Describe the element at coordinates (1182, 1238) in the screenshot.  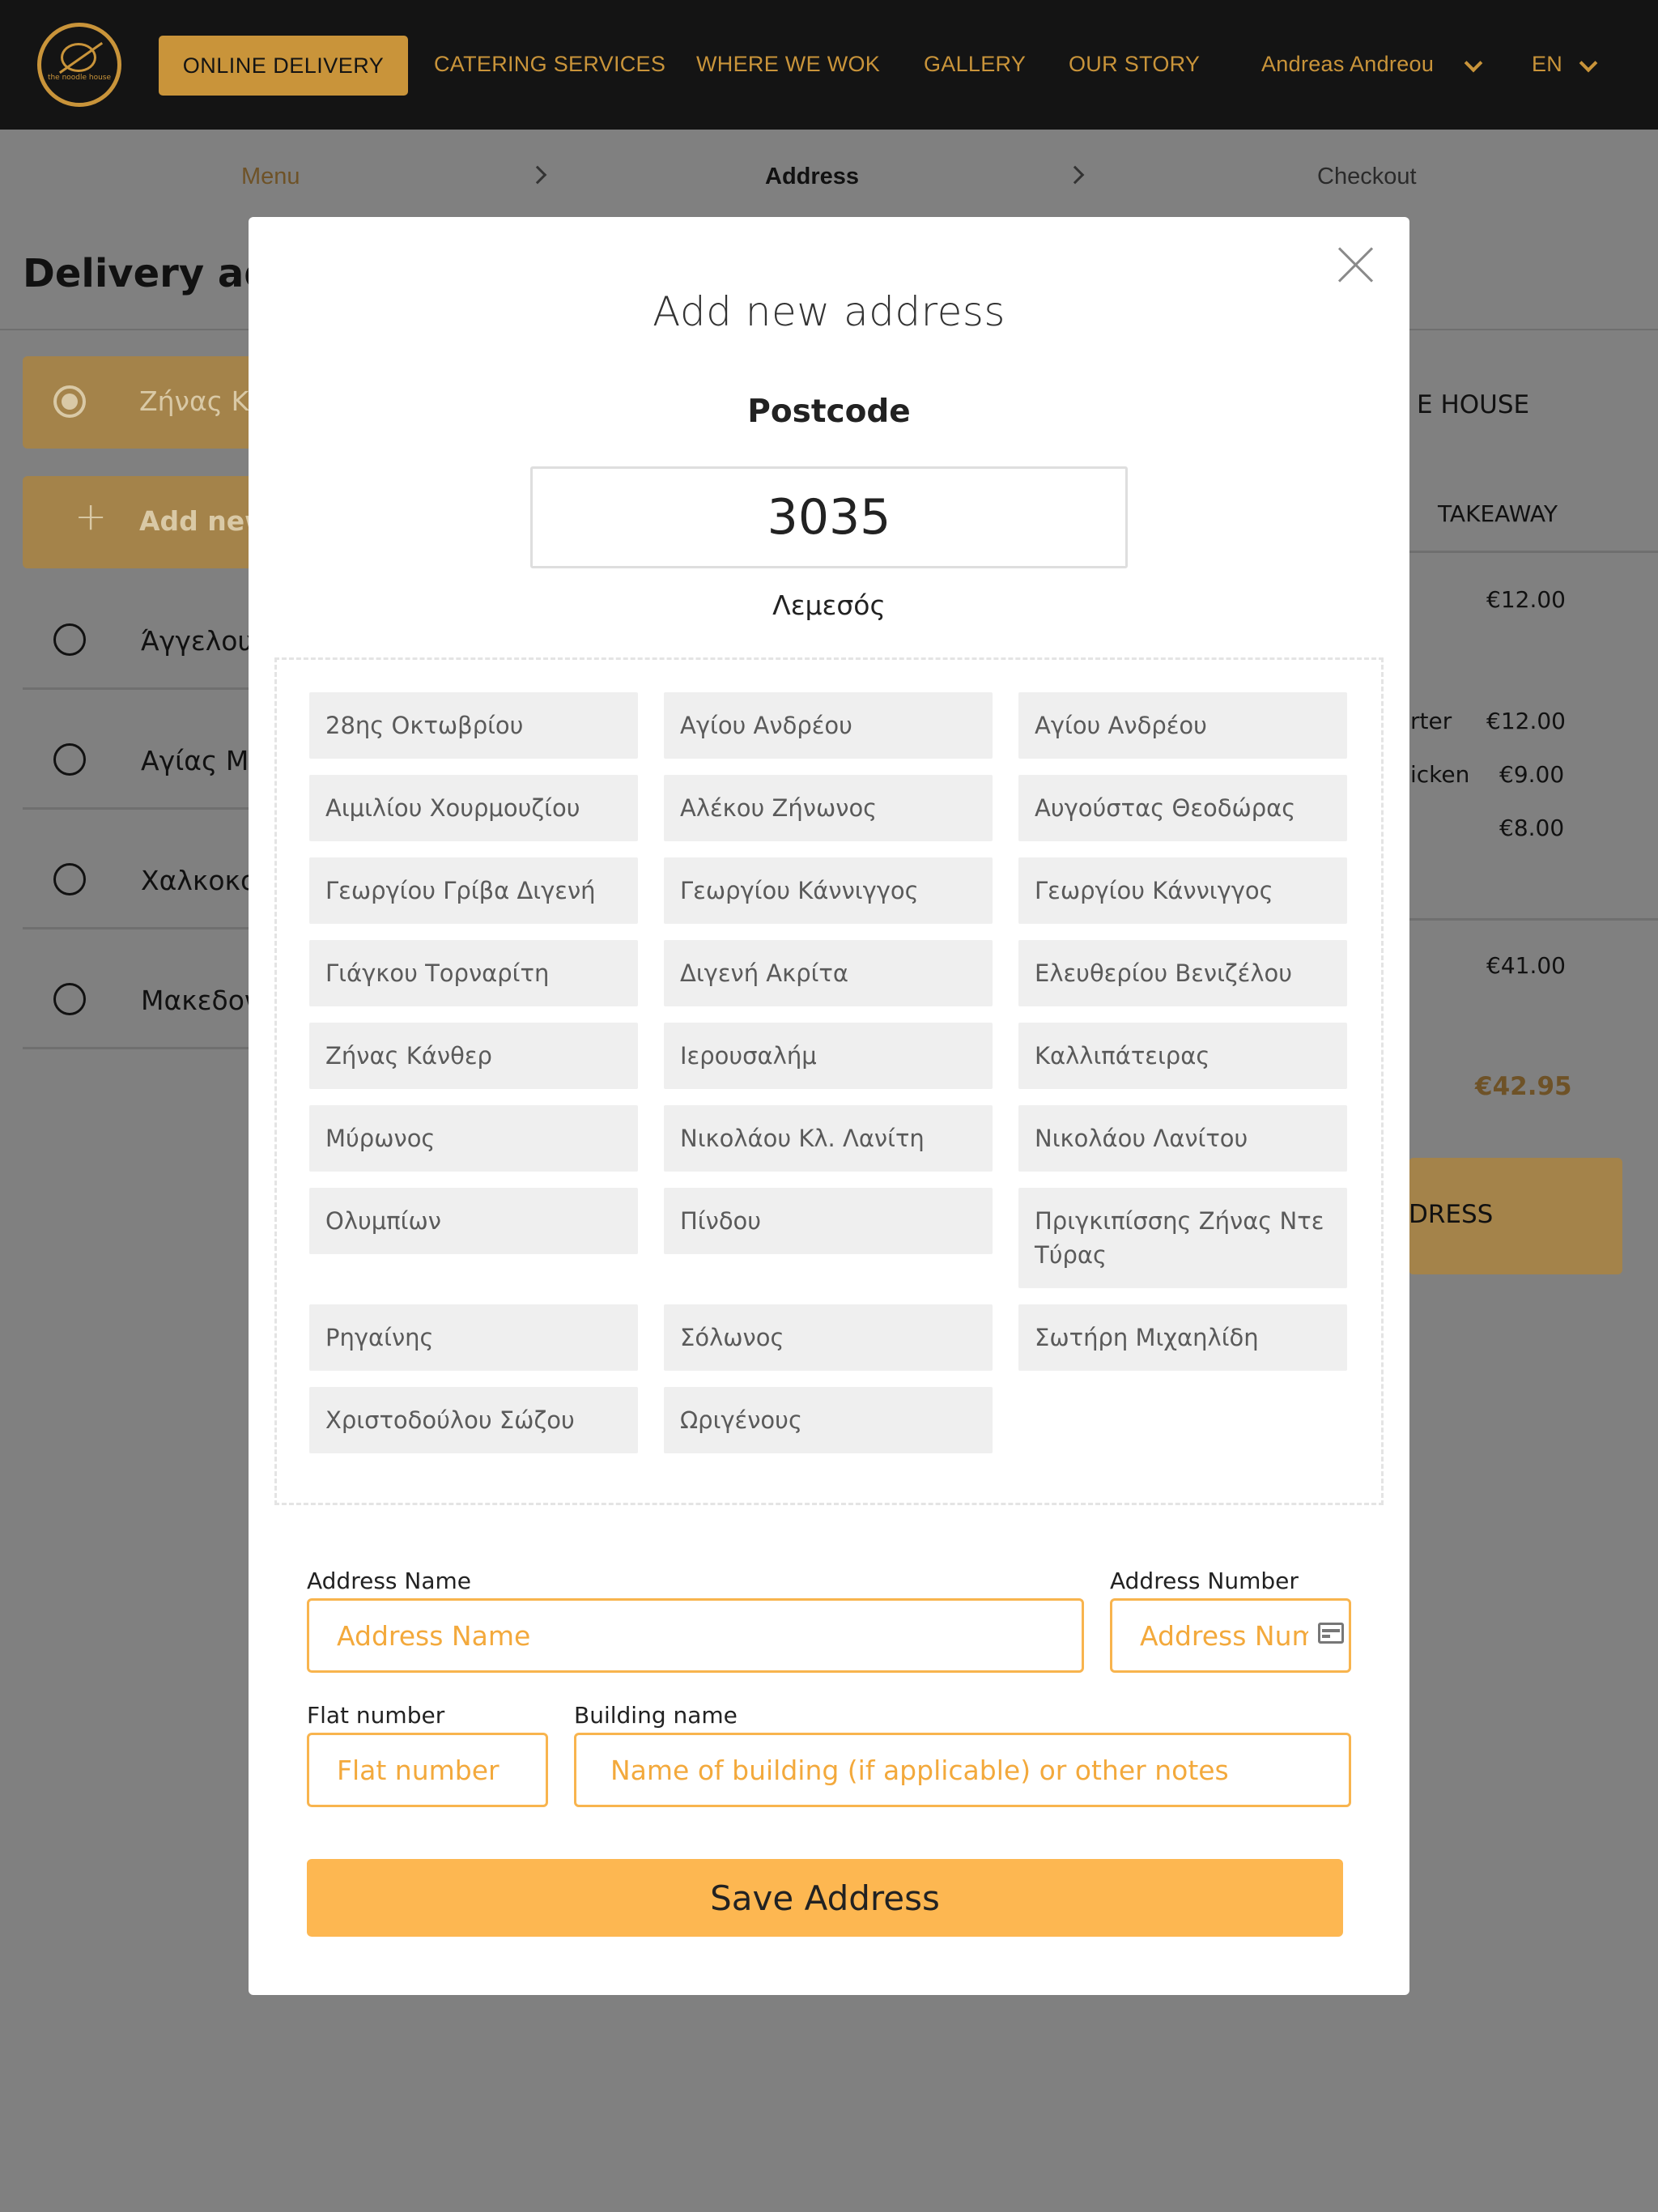
I see `street-option: Πριγκιπίσσης Ζήνας Ντε Τύρας` at that location.